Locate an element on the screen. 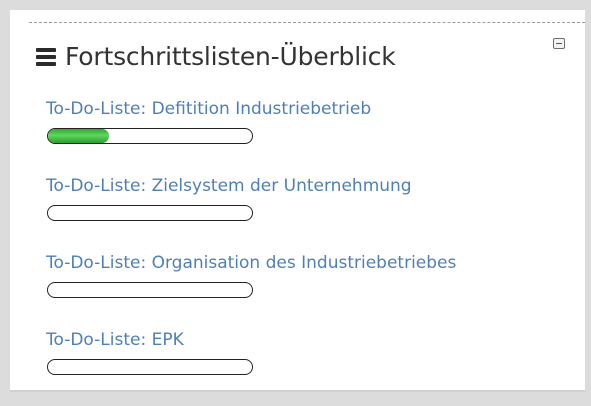 The height and width of the screenshot is (406, 591). todo-list-link: To-Do-Liste: EPK is located at coordinates (305, 340).